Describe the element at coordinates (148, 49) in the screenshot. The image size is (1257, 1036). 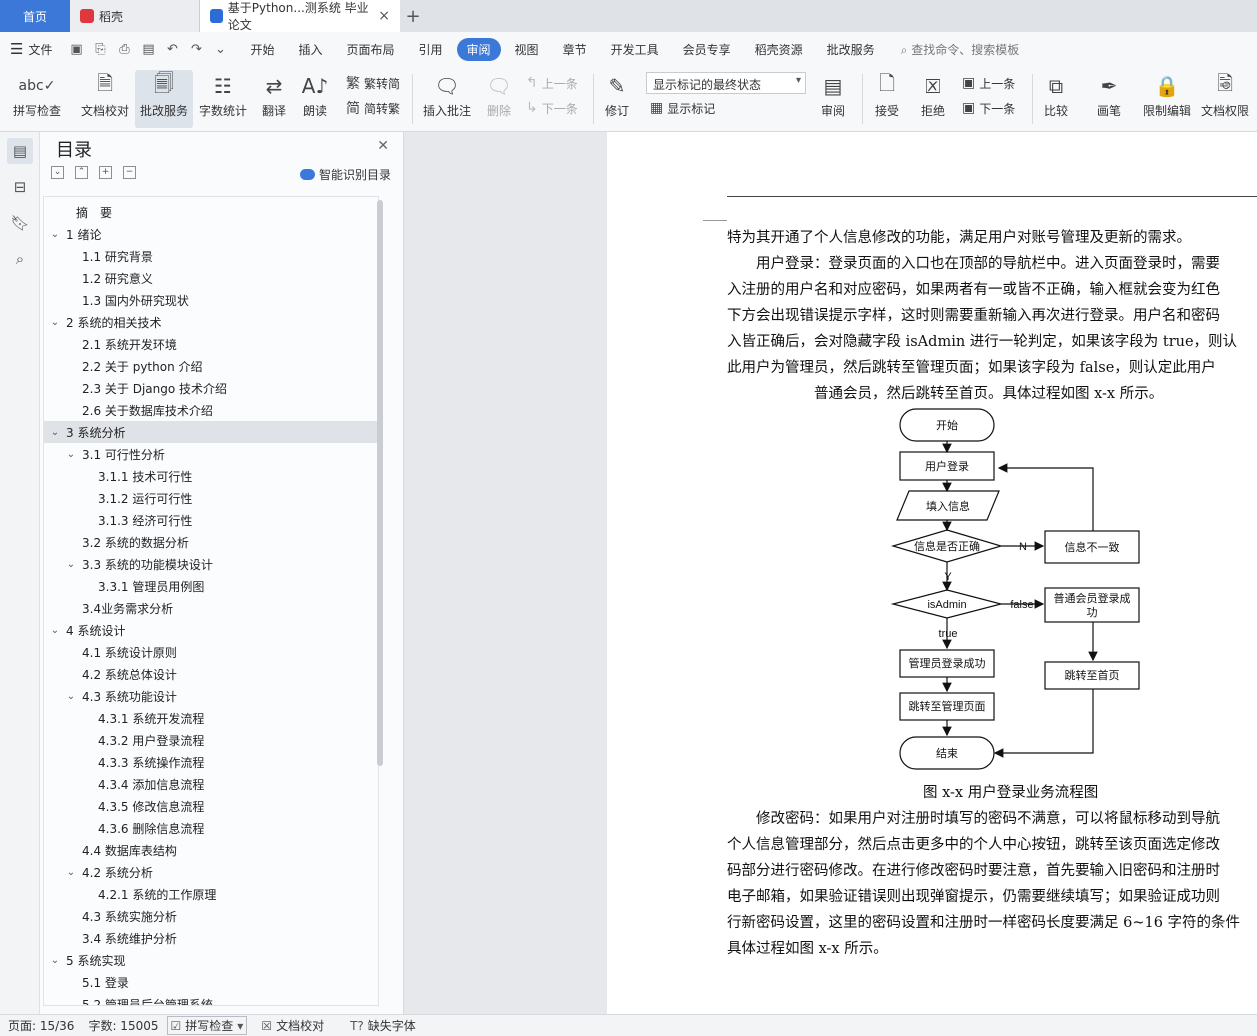
I see `preview-icon: ▤` at that location.